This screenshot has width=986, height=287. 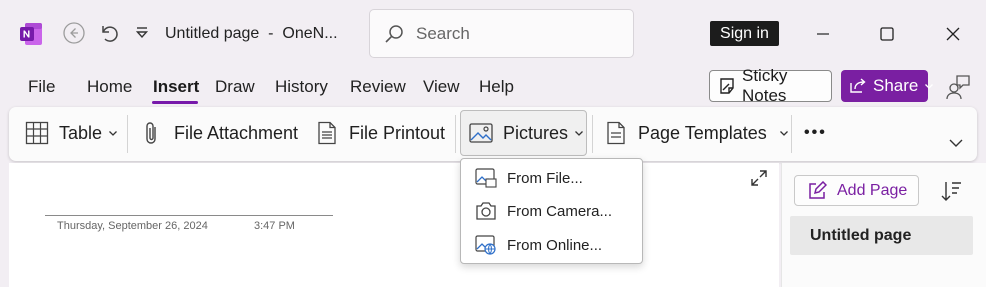 I want to click on minimize-icon, so click(x=823, y=34).